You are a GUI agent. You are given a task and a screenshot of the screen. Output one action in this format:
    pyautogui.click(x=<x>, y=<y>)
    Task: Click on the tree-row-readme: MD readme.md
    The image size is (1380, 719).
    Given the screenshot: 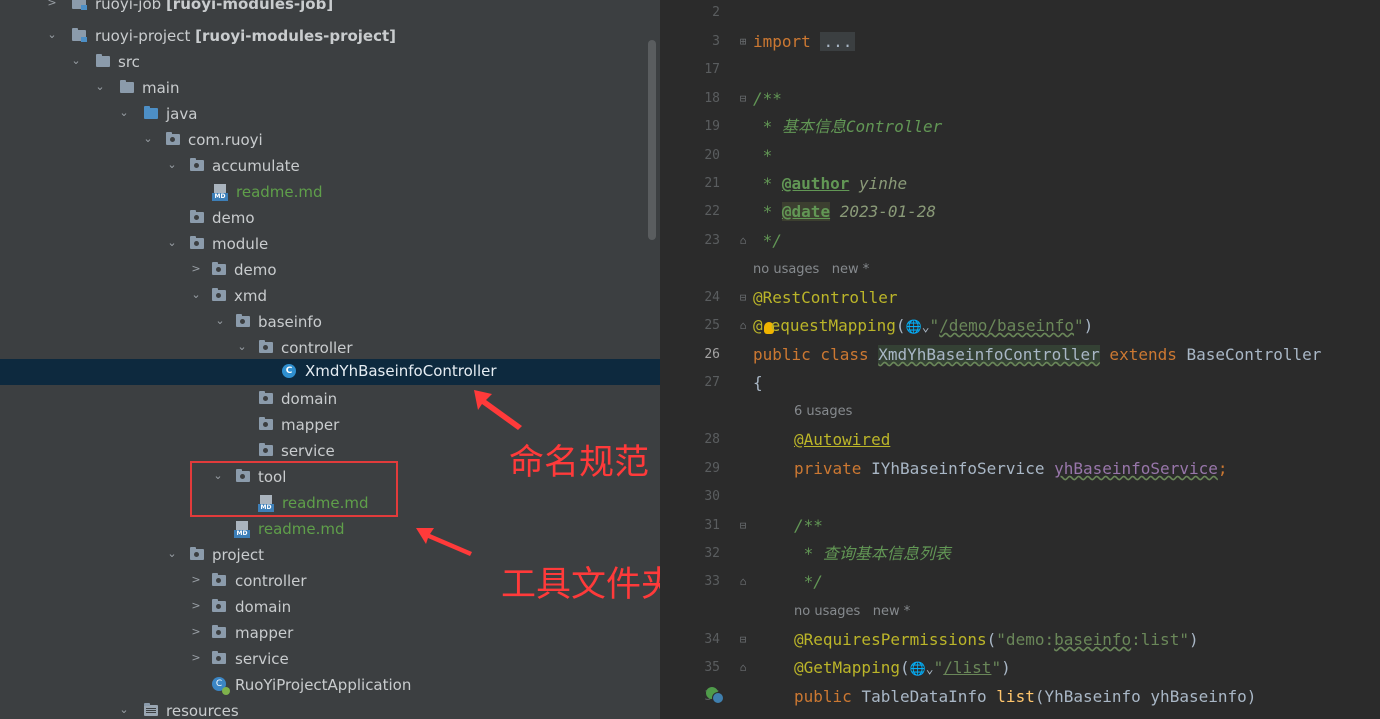 What is the action you would take?
    pyautogui.click(x=330, y=193)
    